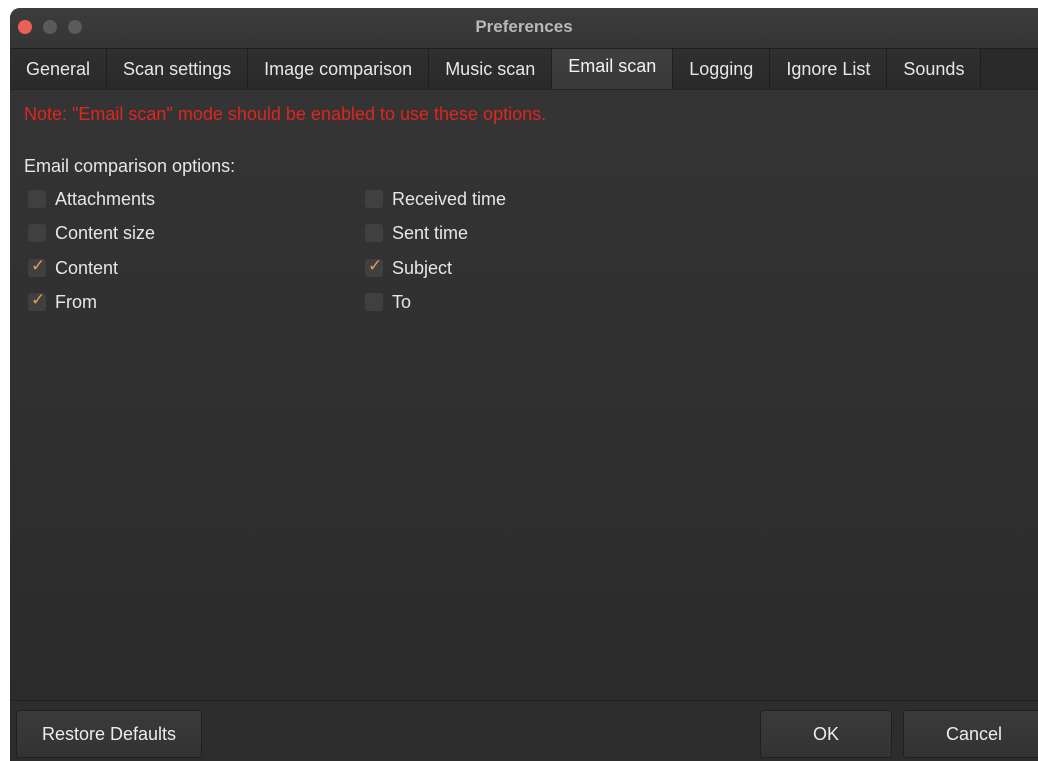 This screenshot has height=761, width=1038. I want to click on cancel-button: Cancel, so click(970, 734).